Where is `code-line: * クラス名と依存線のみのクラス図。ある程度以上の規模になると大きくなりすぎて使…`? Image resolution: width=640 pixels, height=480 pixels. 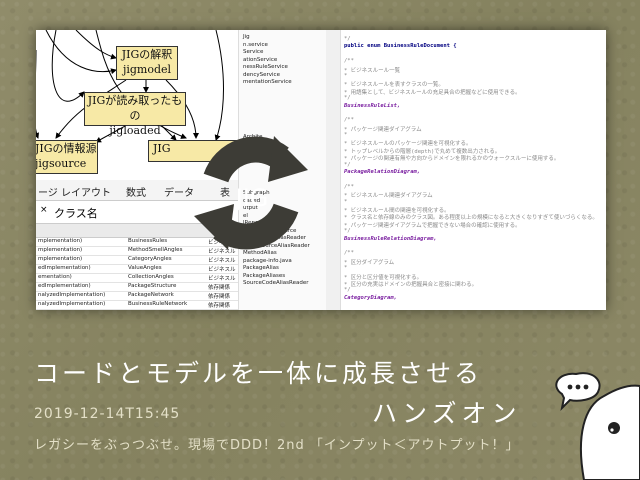 code-line: * クラス名と依存線のみのクラス図。ある程度以上の規模になると大きくなりすぎて使… is located at coordinates (471, 218).